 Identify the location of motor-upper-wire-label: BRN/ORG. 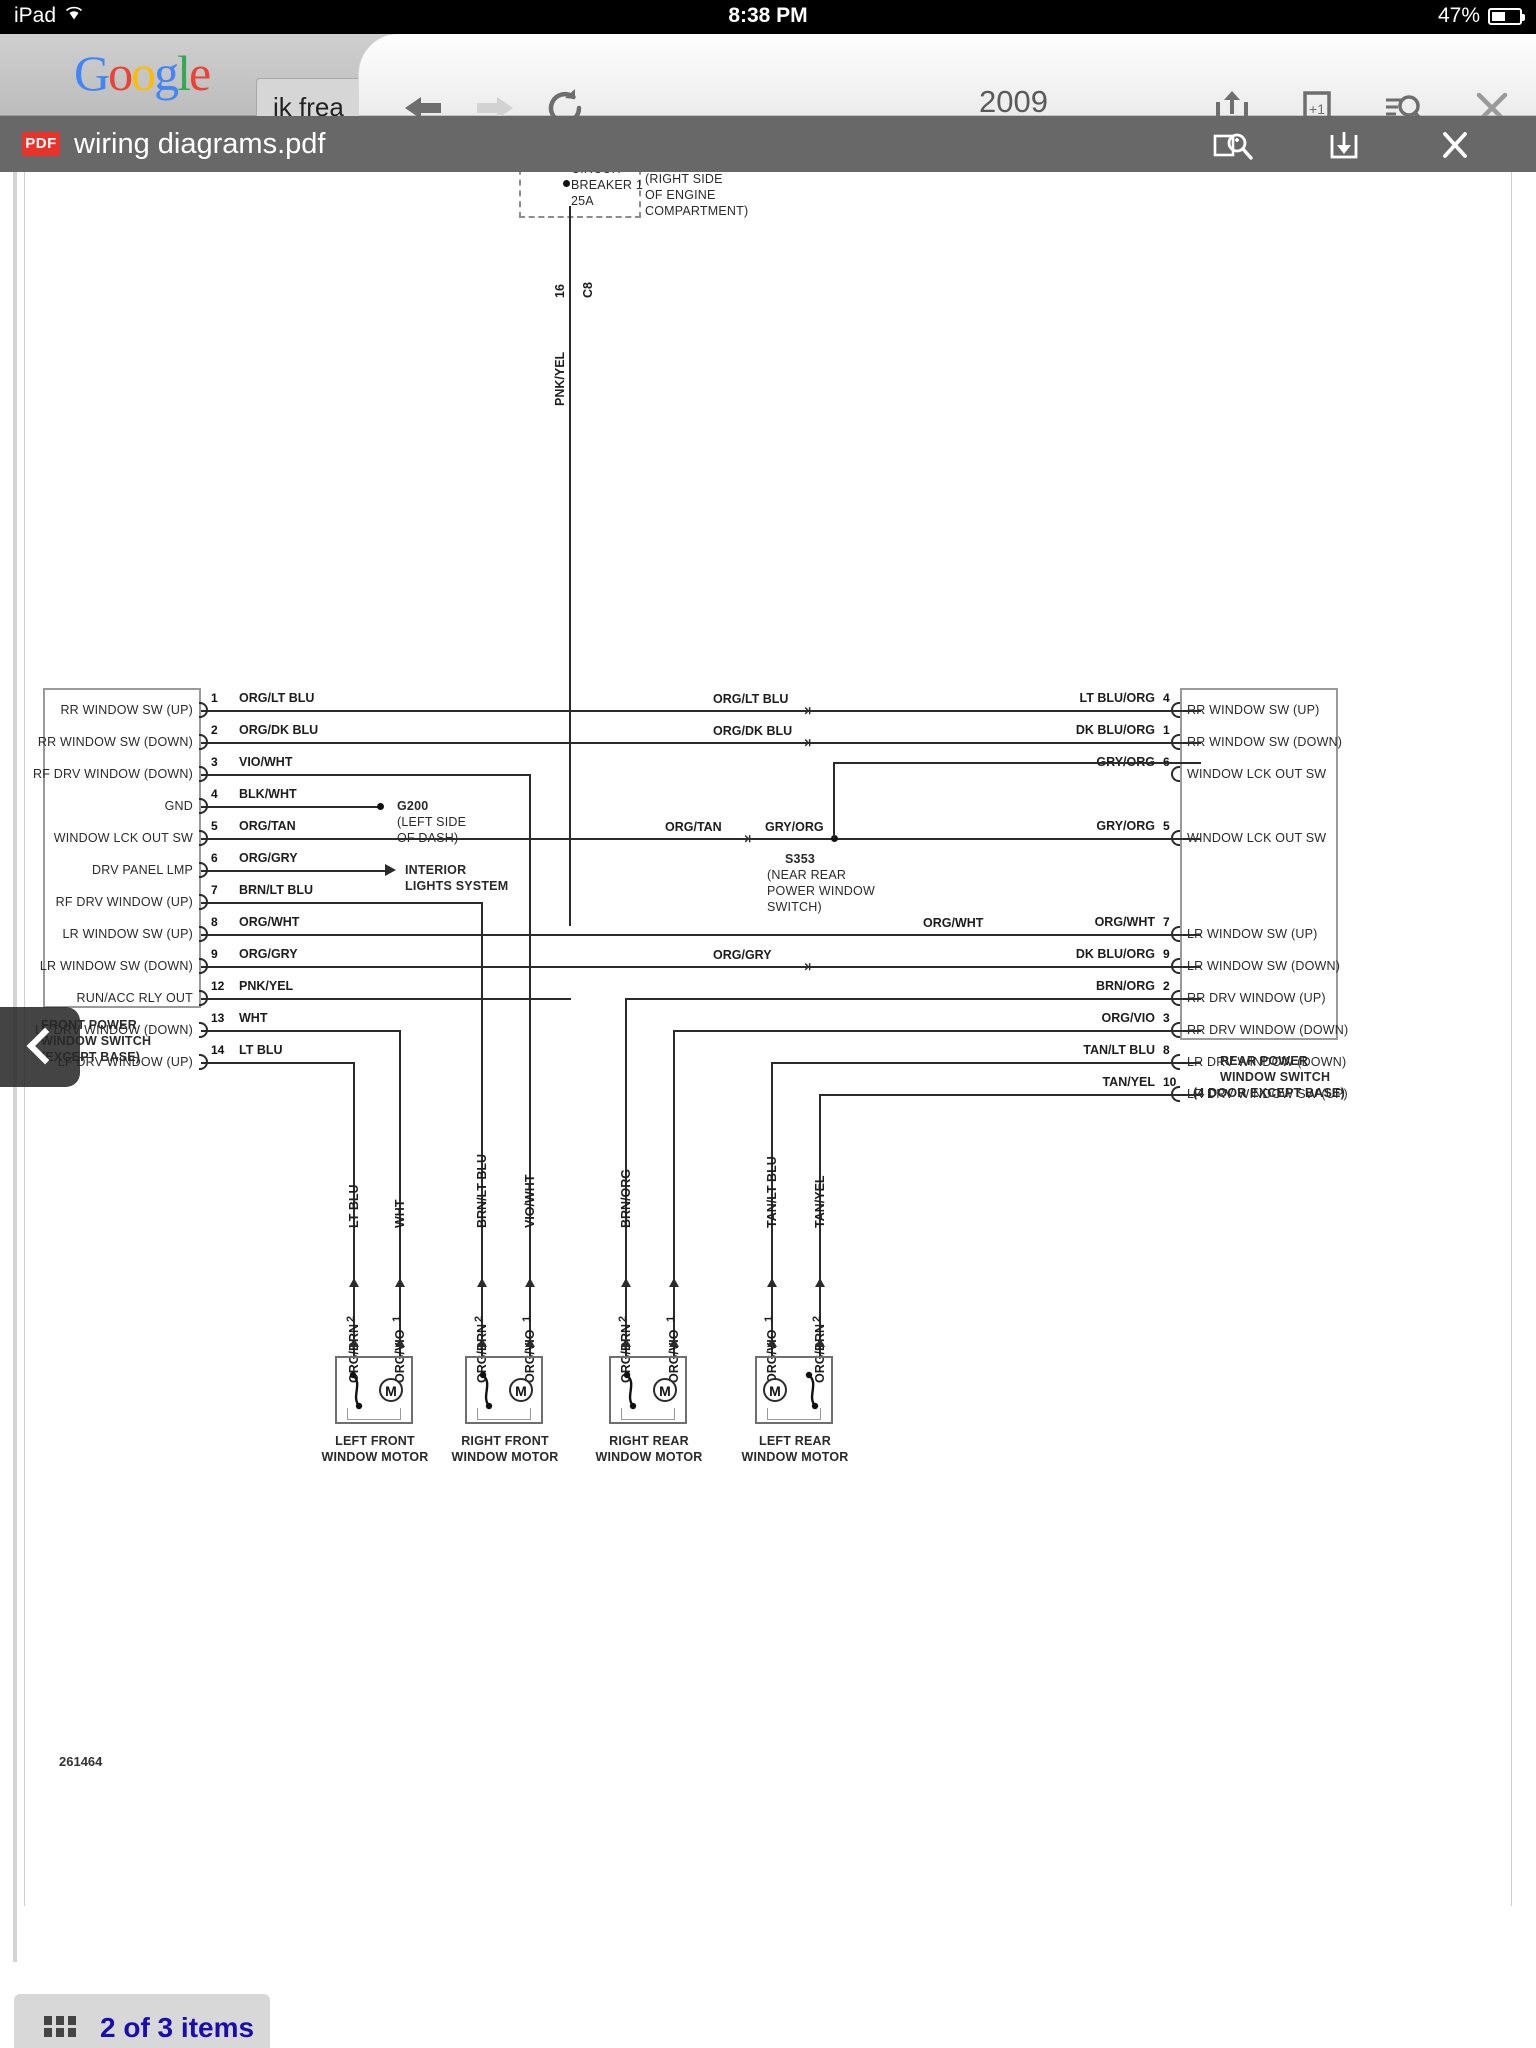
(626, 1198).